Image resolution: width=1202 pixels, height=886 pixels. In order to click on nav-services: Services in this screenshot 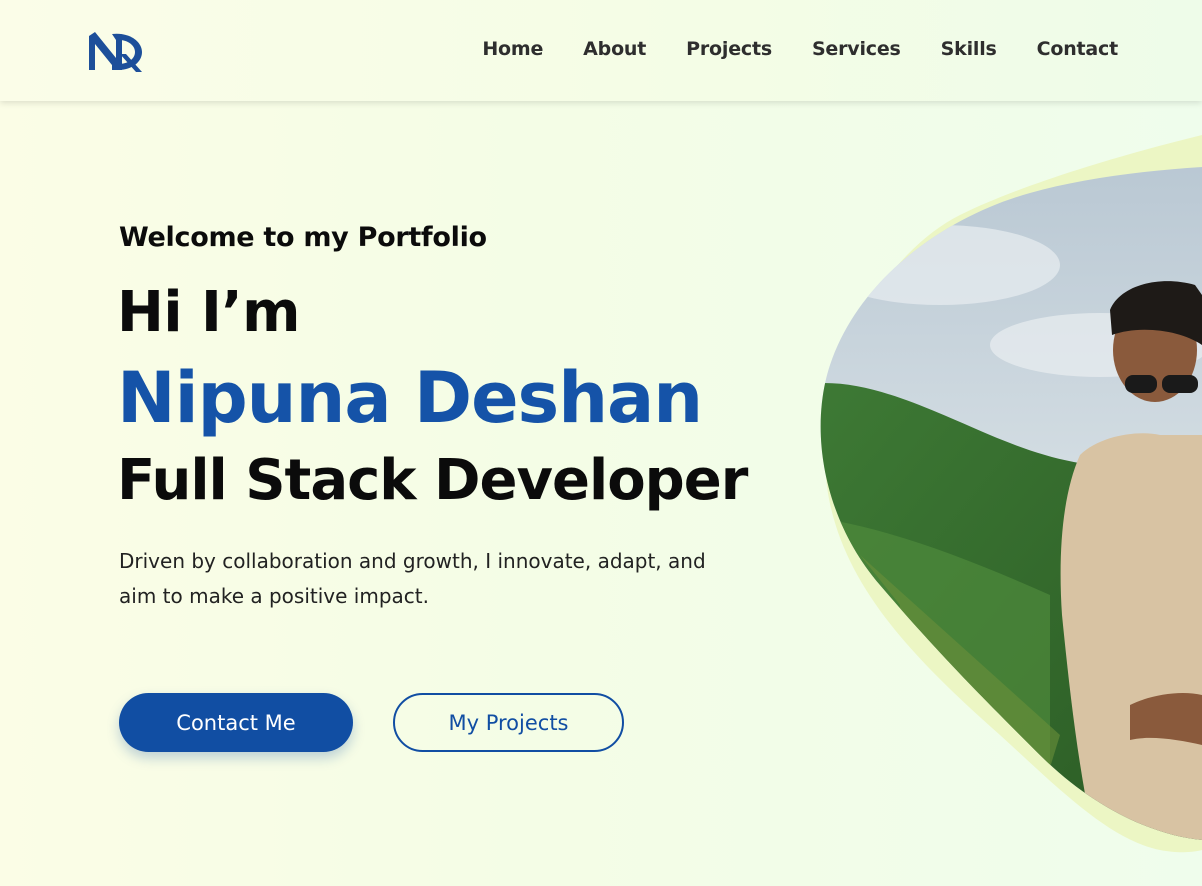, I will do `click(856, 49)`.